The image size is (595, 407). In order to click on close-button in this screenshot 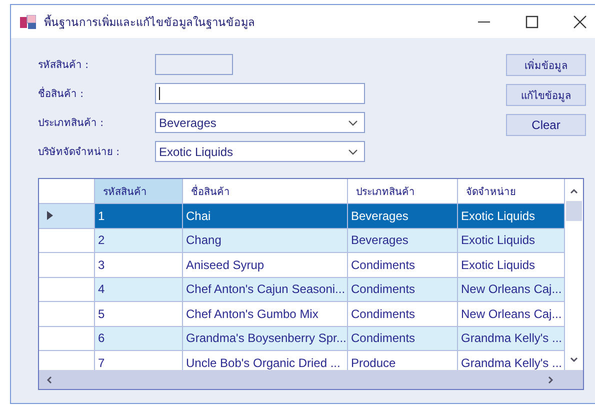, I will do `click(580, 21)`.